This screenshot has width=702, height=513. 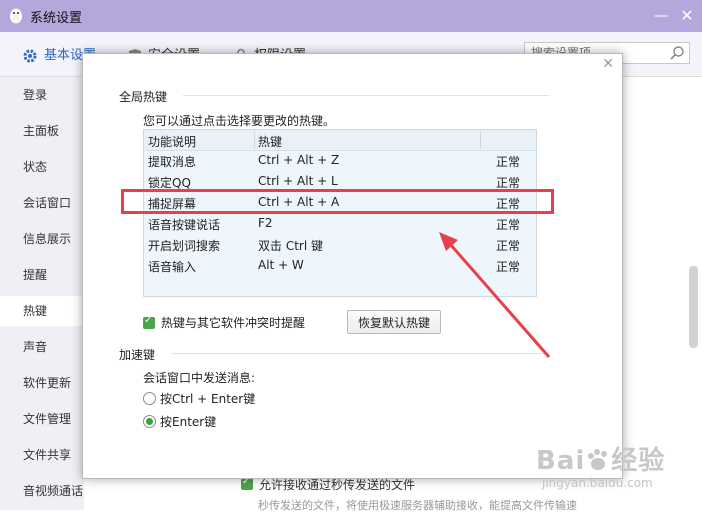 I want to click on watermark-brand-cn: 经验, so click(x=638, y=461).